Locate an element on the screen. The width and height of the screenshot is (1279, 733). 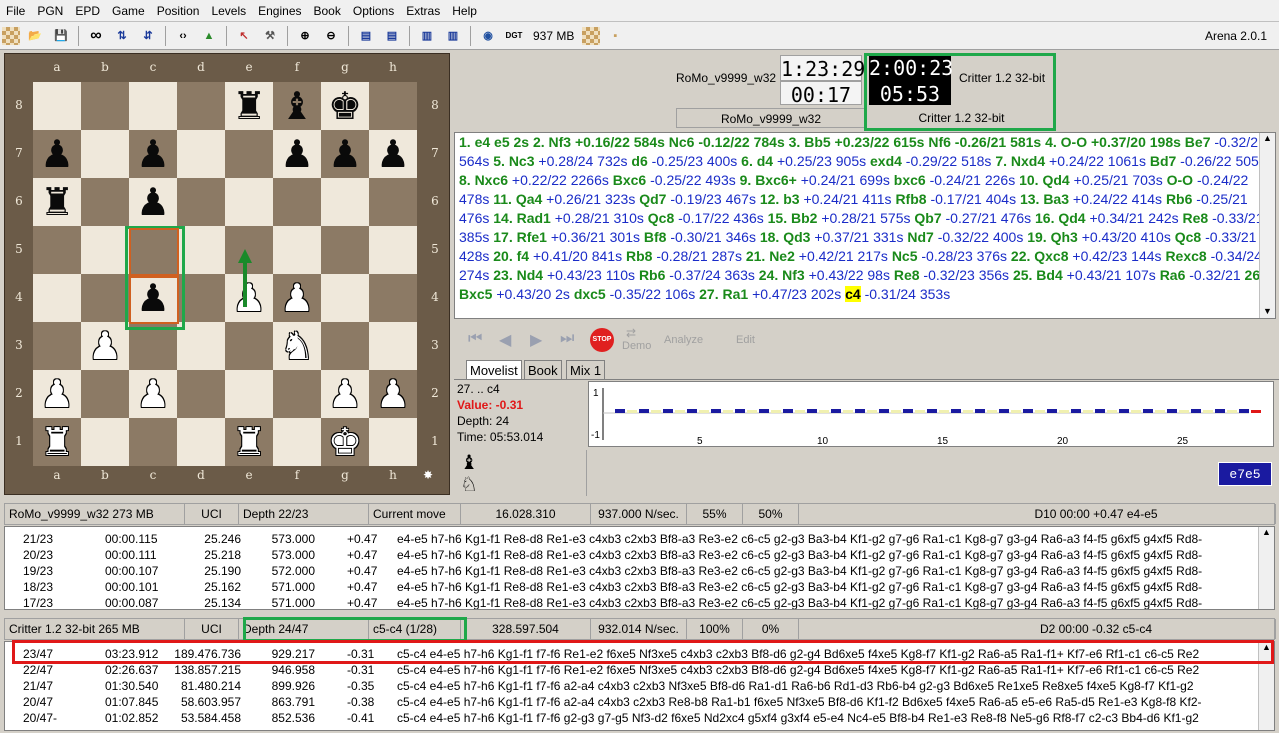
move-token: 25. Bd4 is located at coordinates (1038, 275).